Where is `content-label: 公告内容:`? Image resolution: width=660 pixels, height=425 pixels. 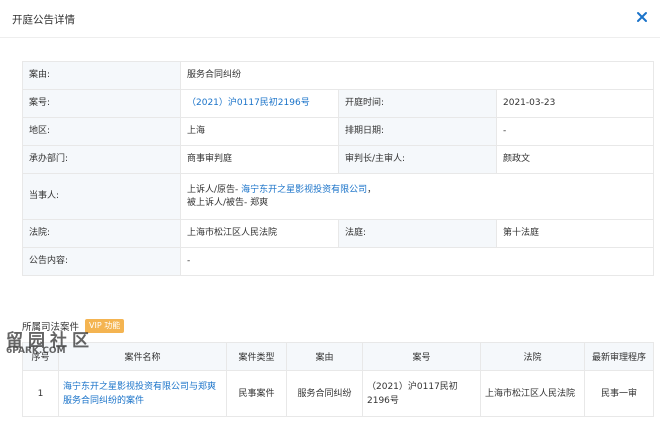 content-label: 公告内容: is located at coordinates (101, 261).